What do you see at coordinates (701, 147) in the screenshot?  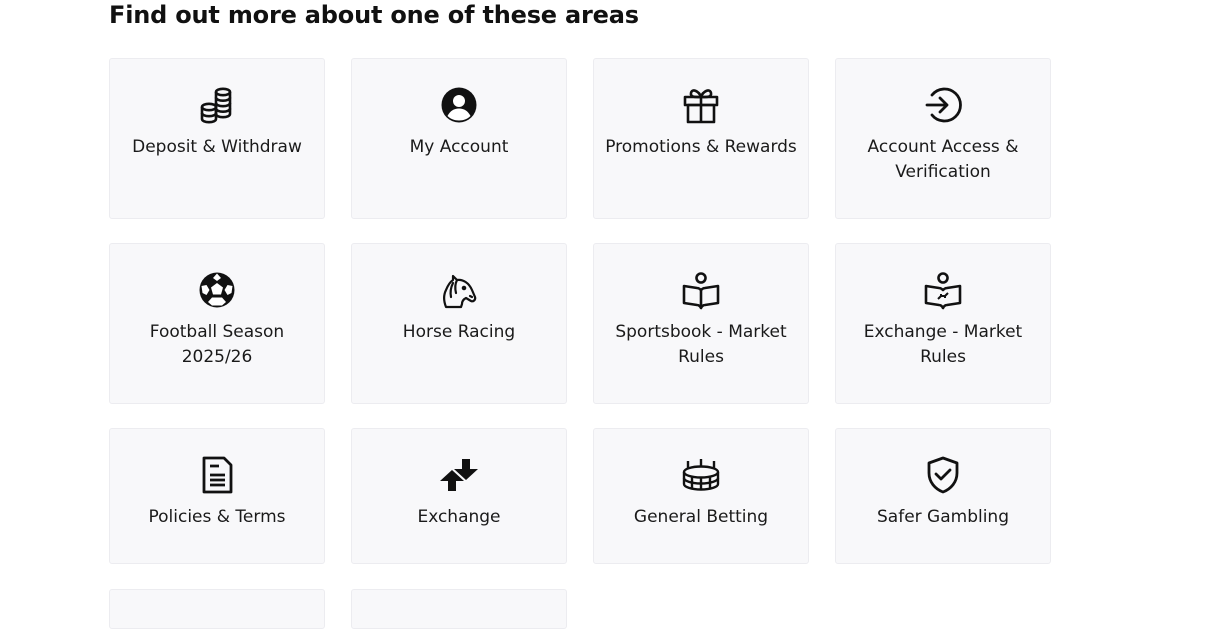 I see `card-label: Promotions & Rewards` at bounding box center [701, 147].